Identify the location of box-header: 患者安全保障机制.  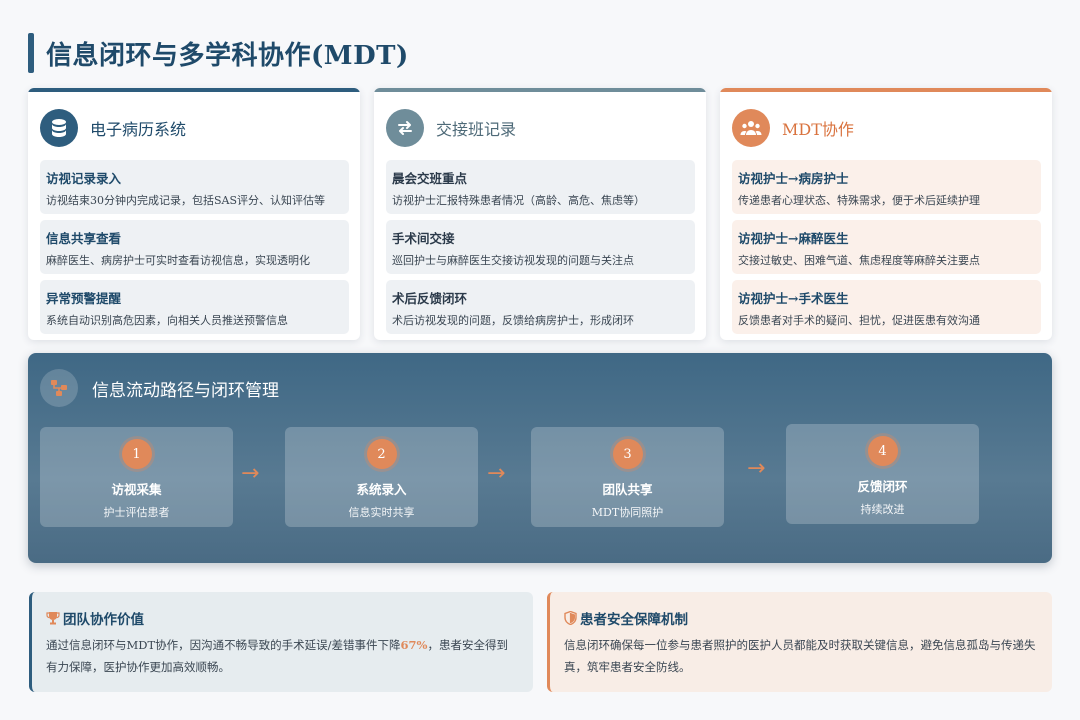
(801, 618).